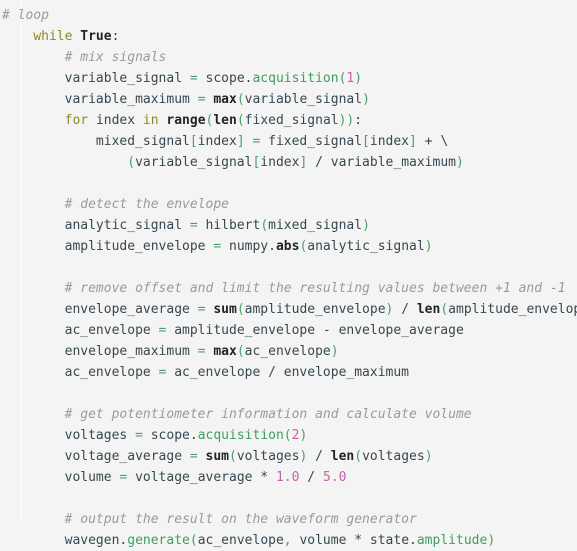 The height and width of the screenshot is (551, 577). Describe the element at coordinates (127, 309) in the screenshot. I see `code-token-id: envelope_average` at that location.